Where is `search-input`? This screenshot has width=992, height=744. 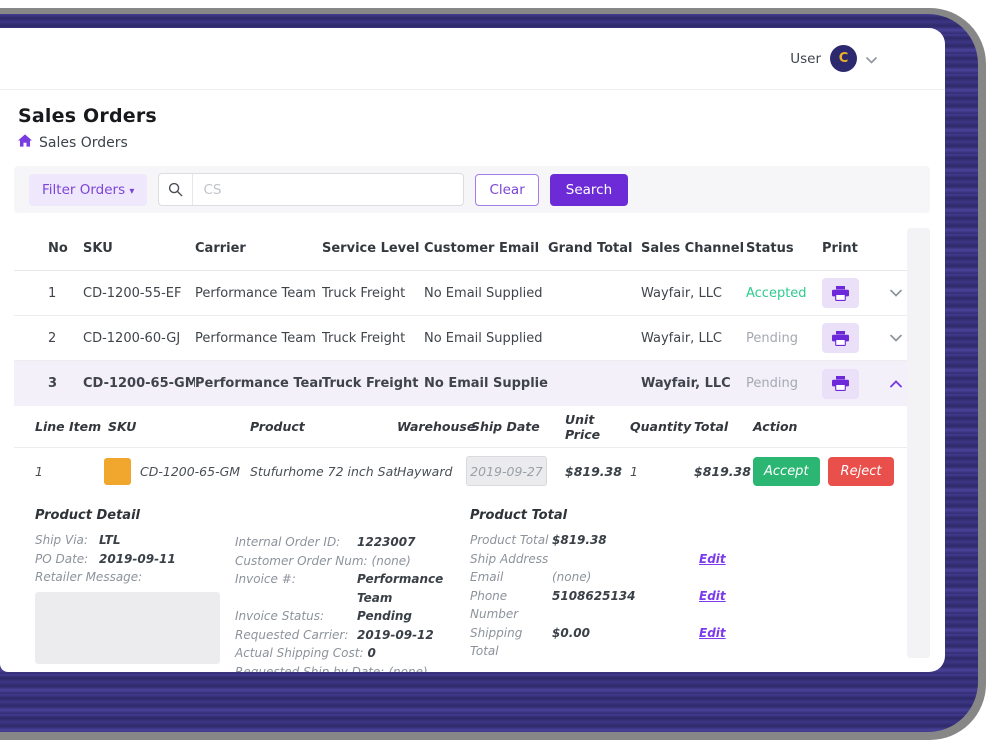 search-input is located at coordinates (328, 189).